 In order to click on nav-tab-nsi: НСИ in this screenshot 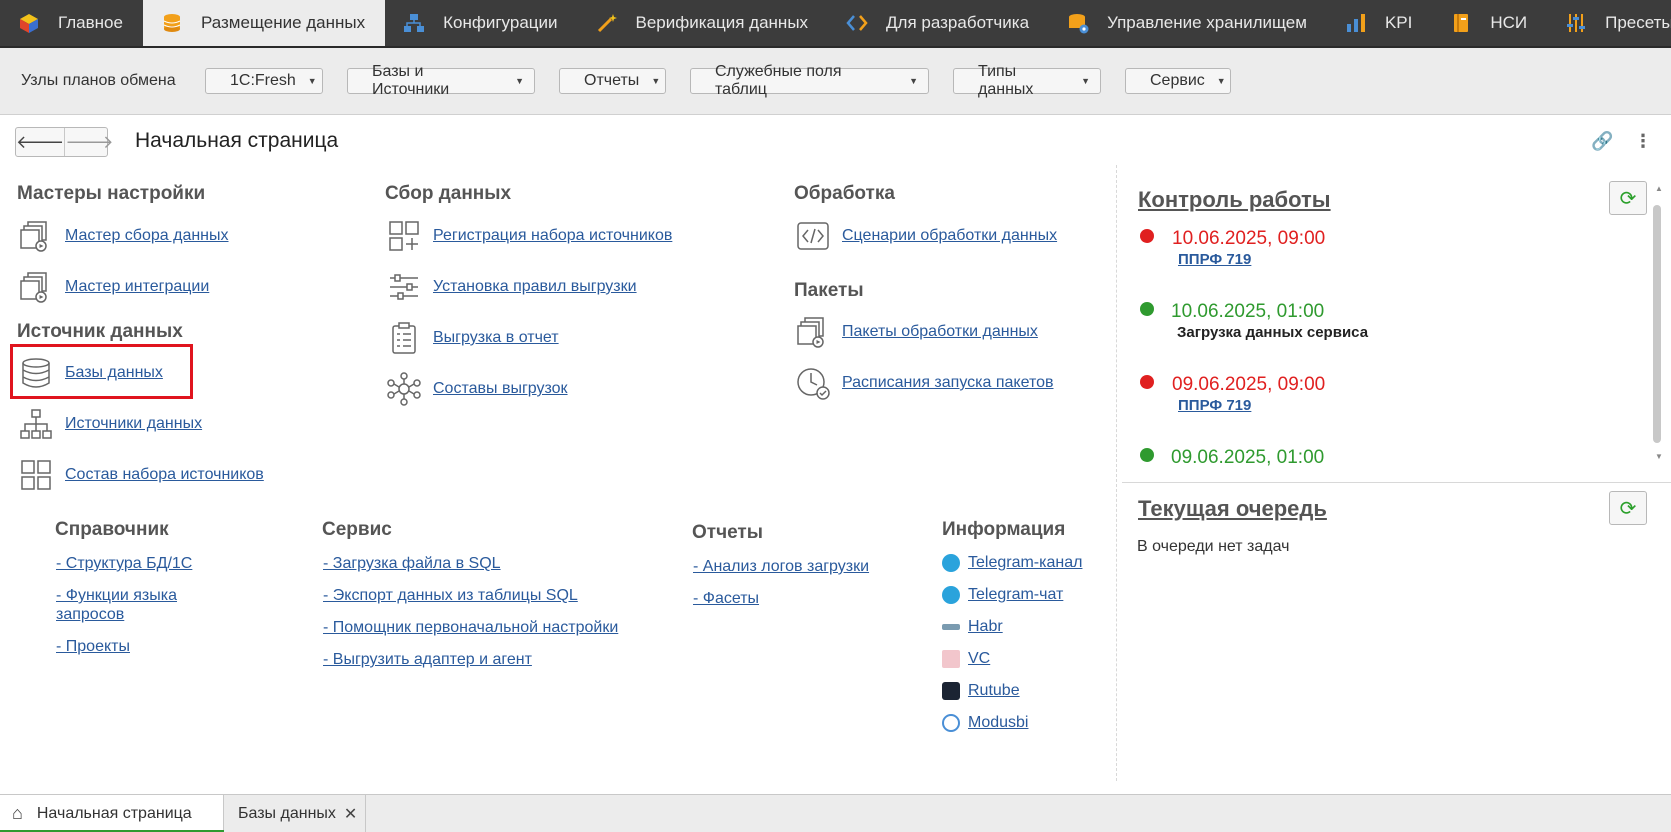, I will do `click(1489, 23)`.